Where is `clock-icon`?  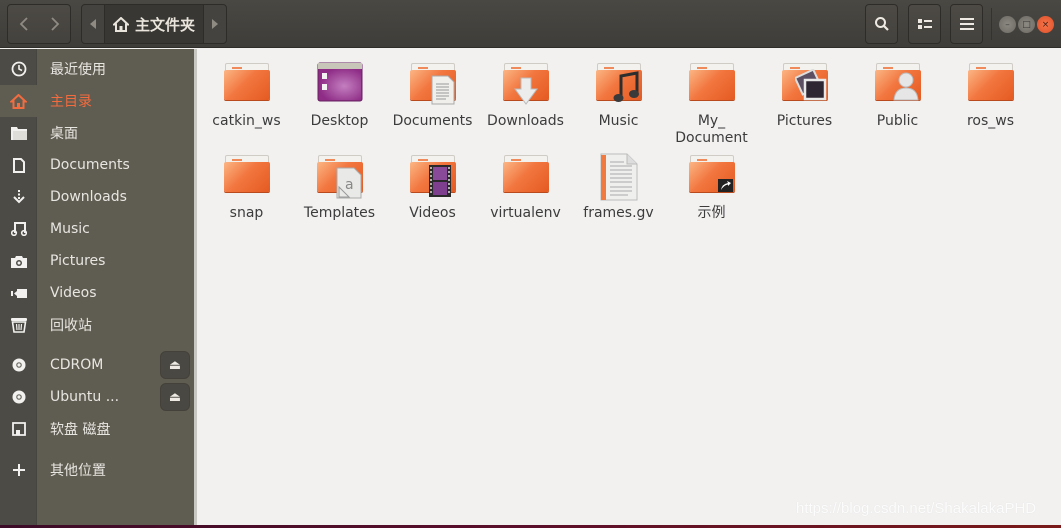
clock-icon is located at coordinates (18, 69).